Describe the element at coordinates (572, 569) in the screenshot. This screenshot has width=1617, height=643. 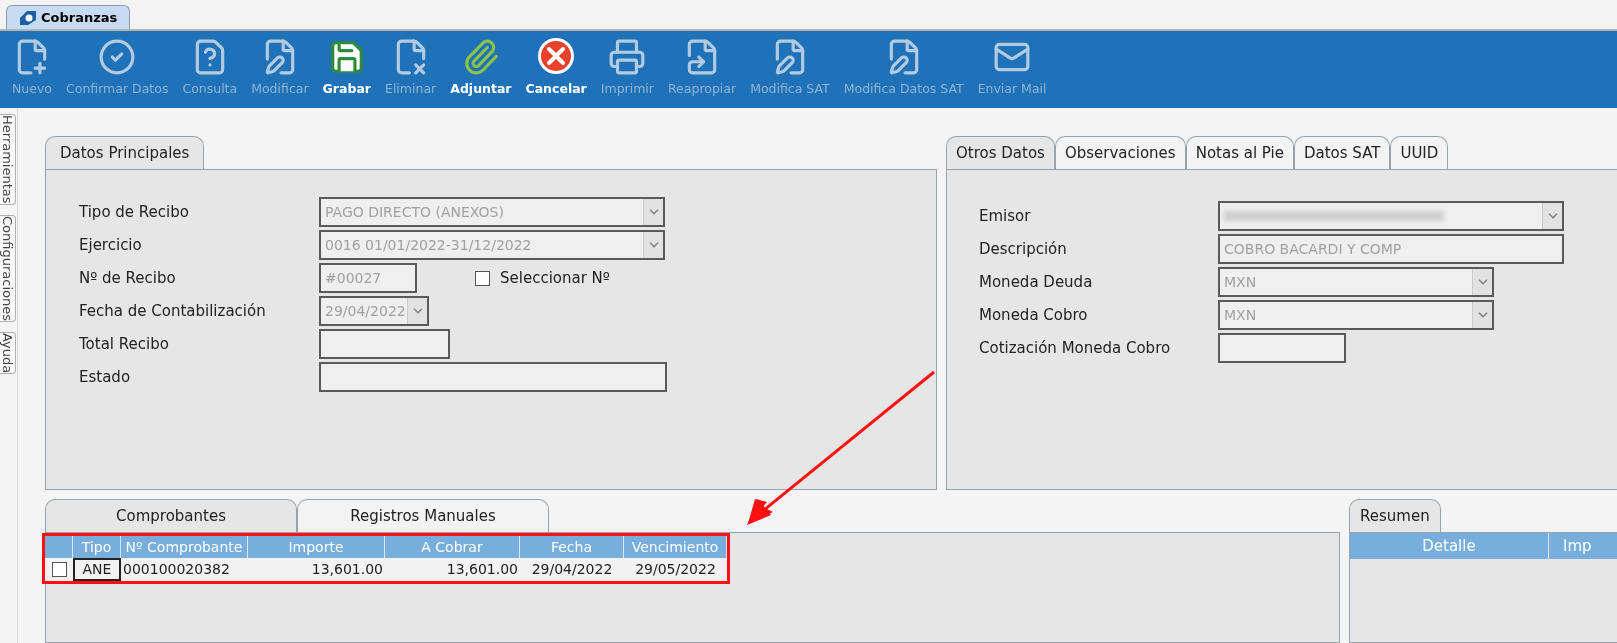
I see `table-cell-text: 29/04/2022` at that location.